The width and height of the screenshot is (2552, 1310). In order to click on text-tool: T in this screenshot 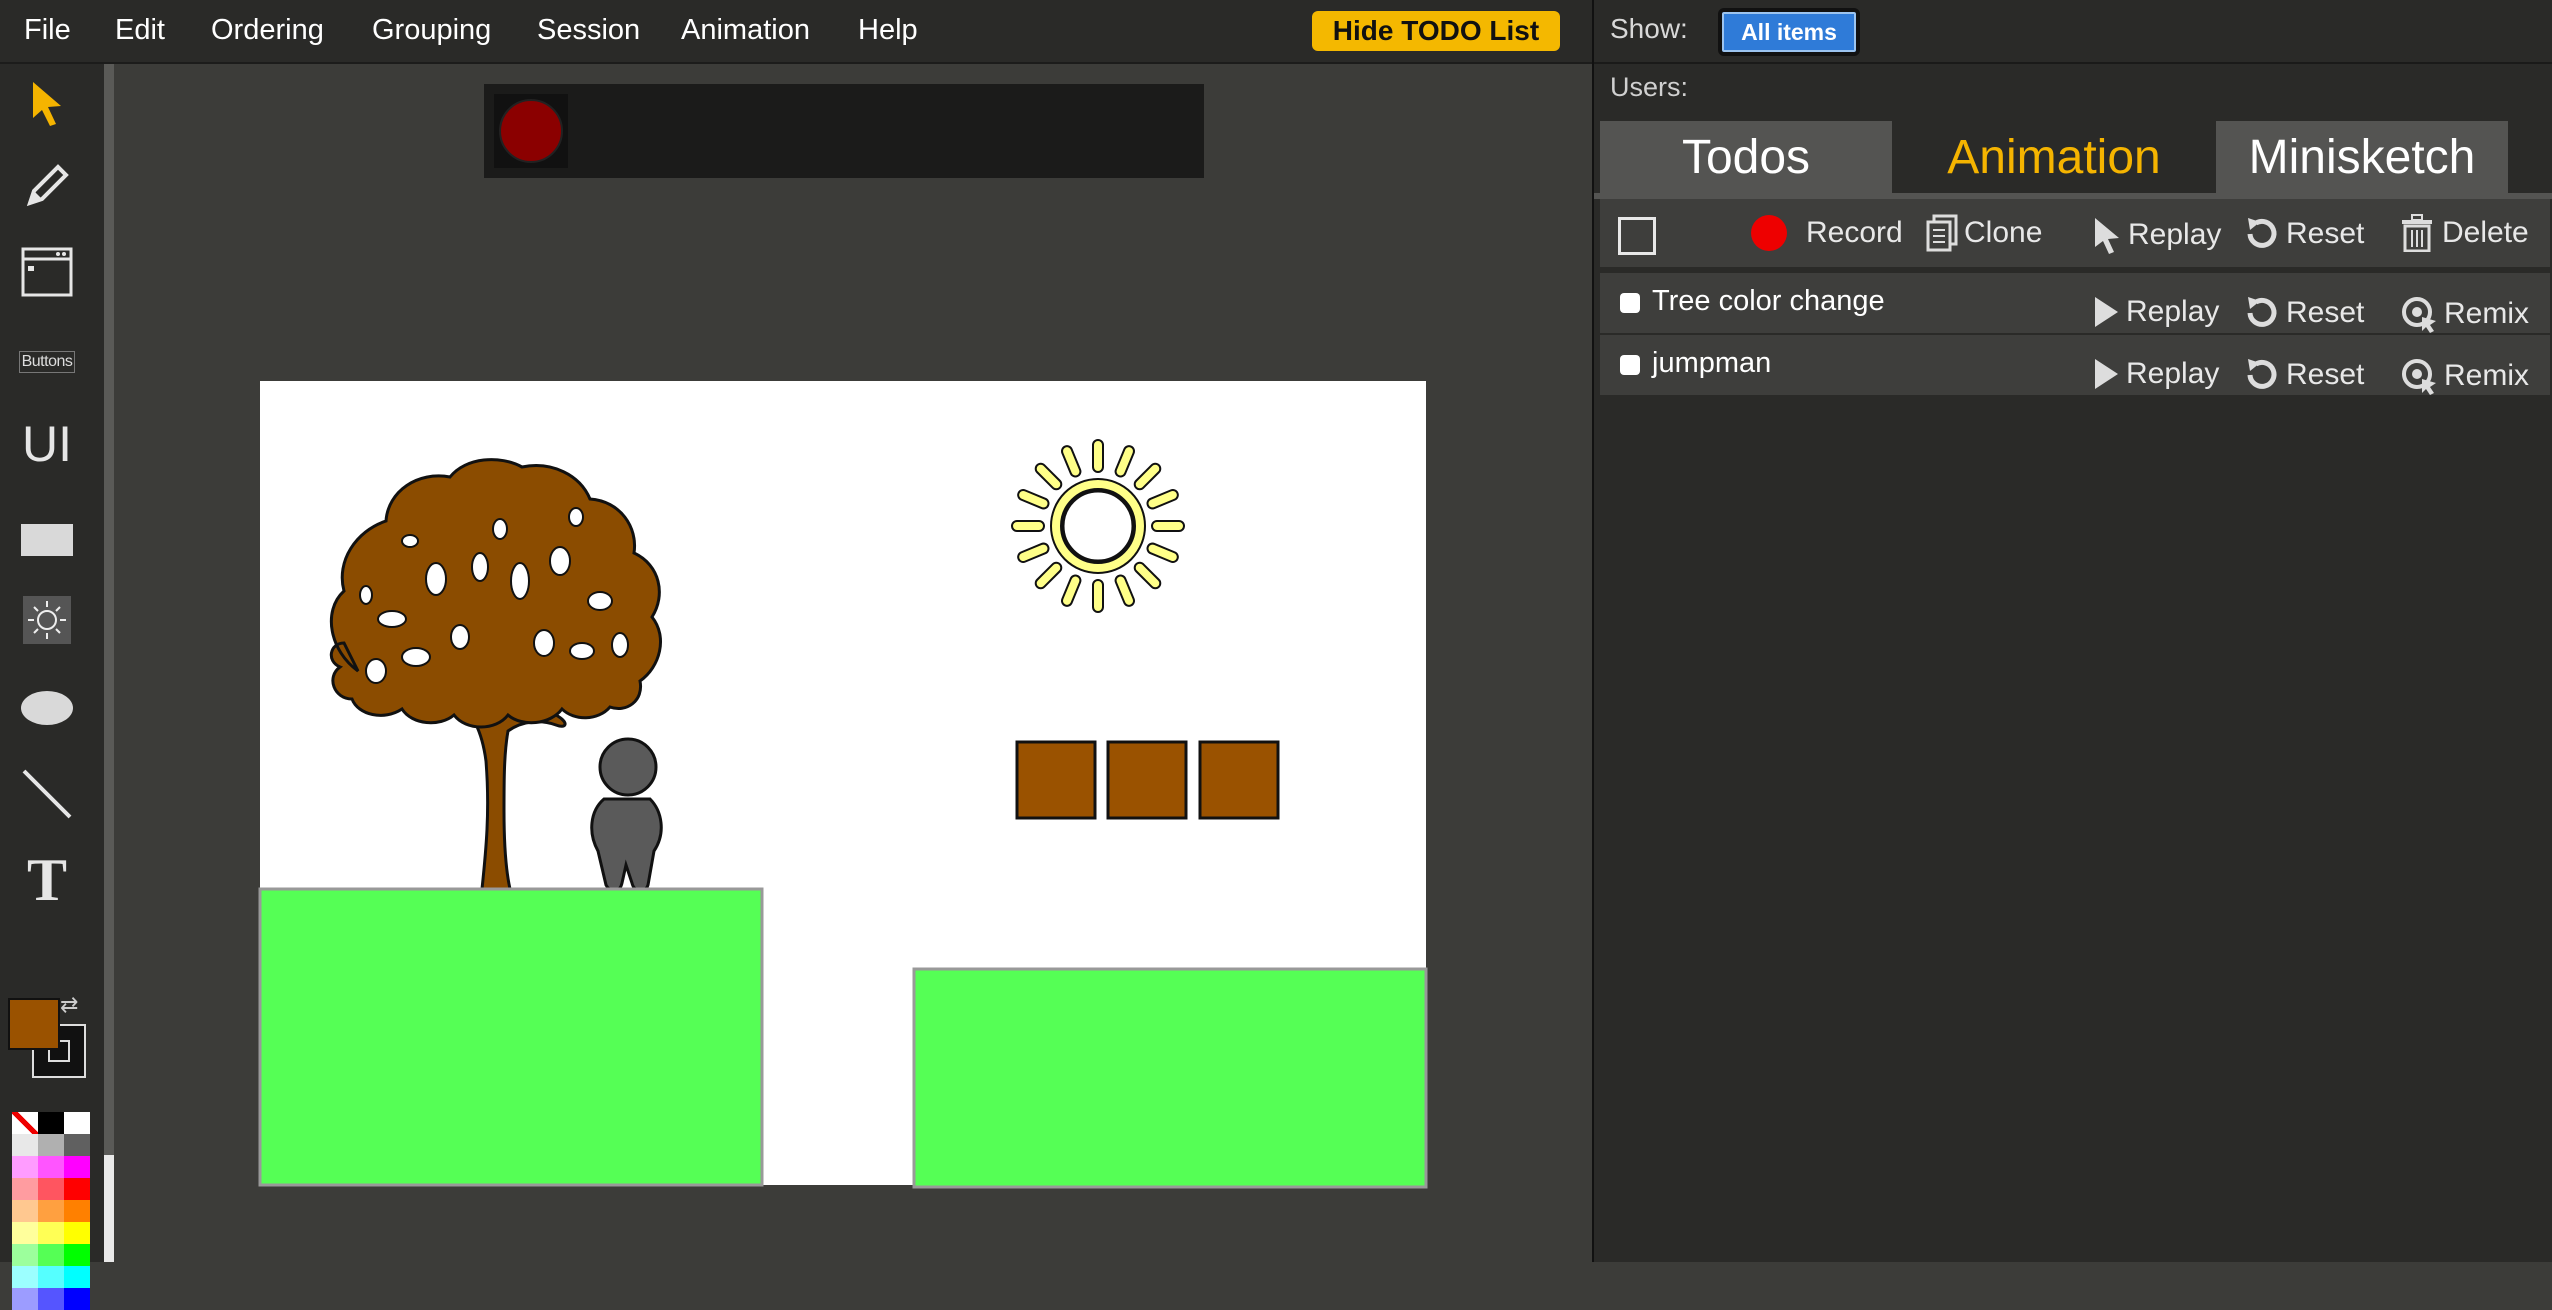, I will do `click(47, 880)`.